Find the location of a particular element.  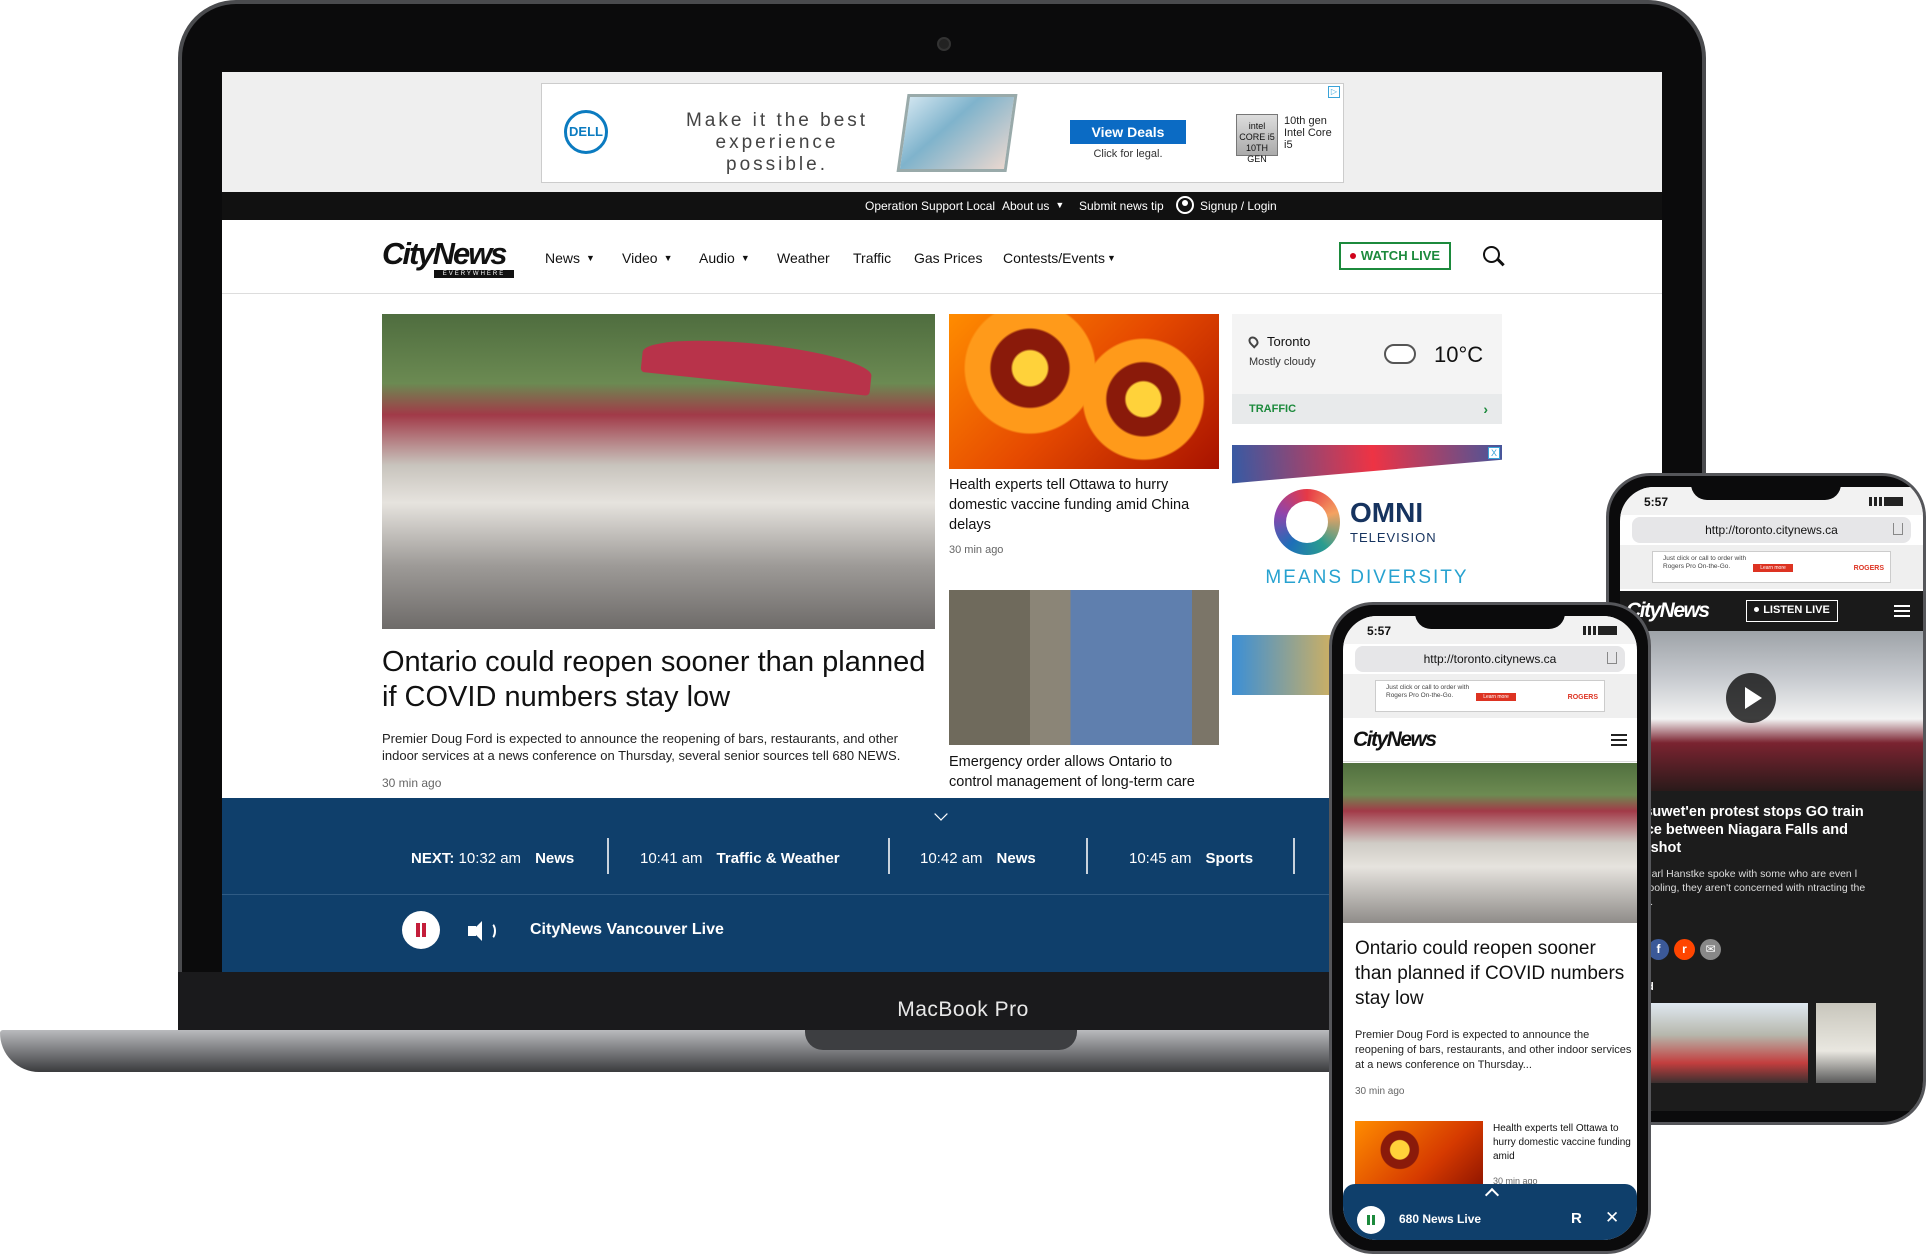

mobile-nav: CityNews LISTEN LIVE is located at coordinates (1771, 611).